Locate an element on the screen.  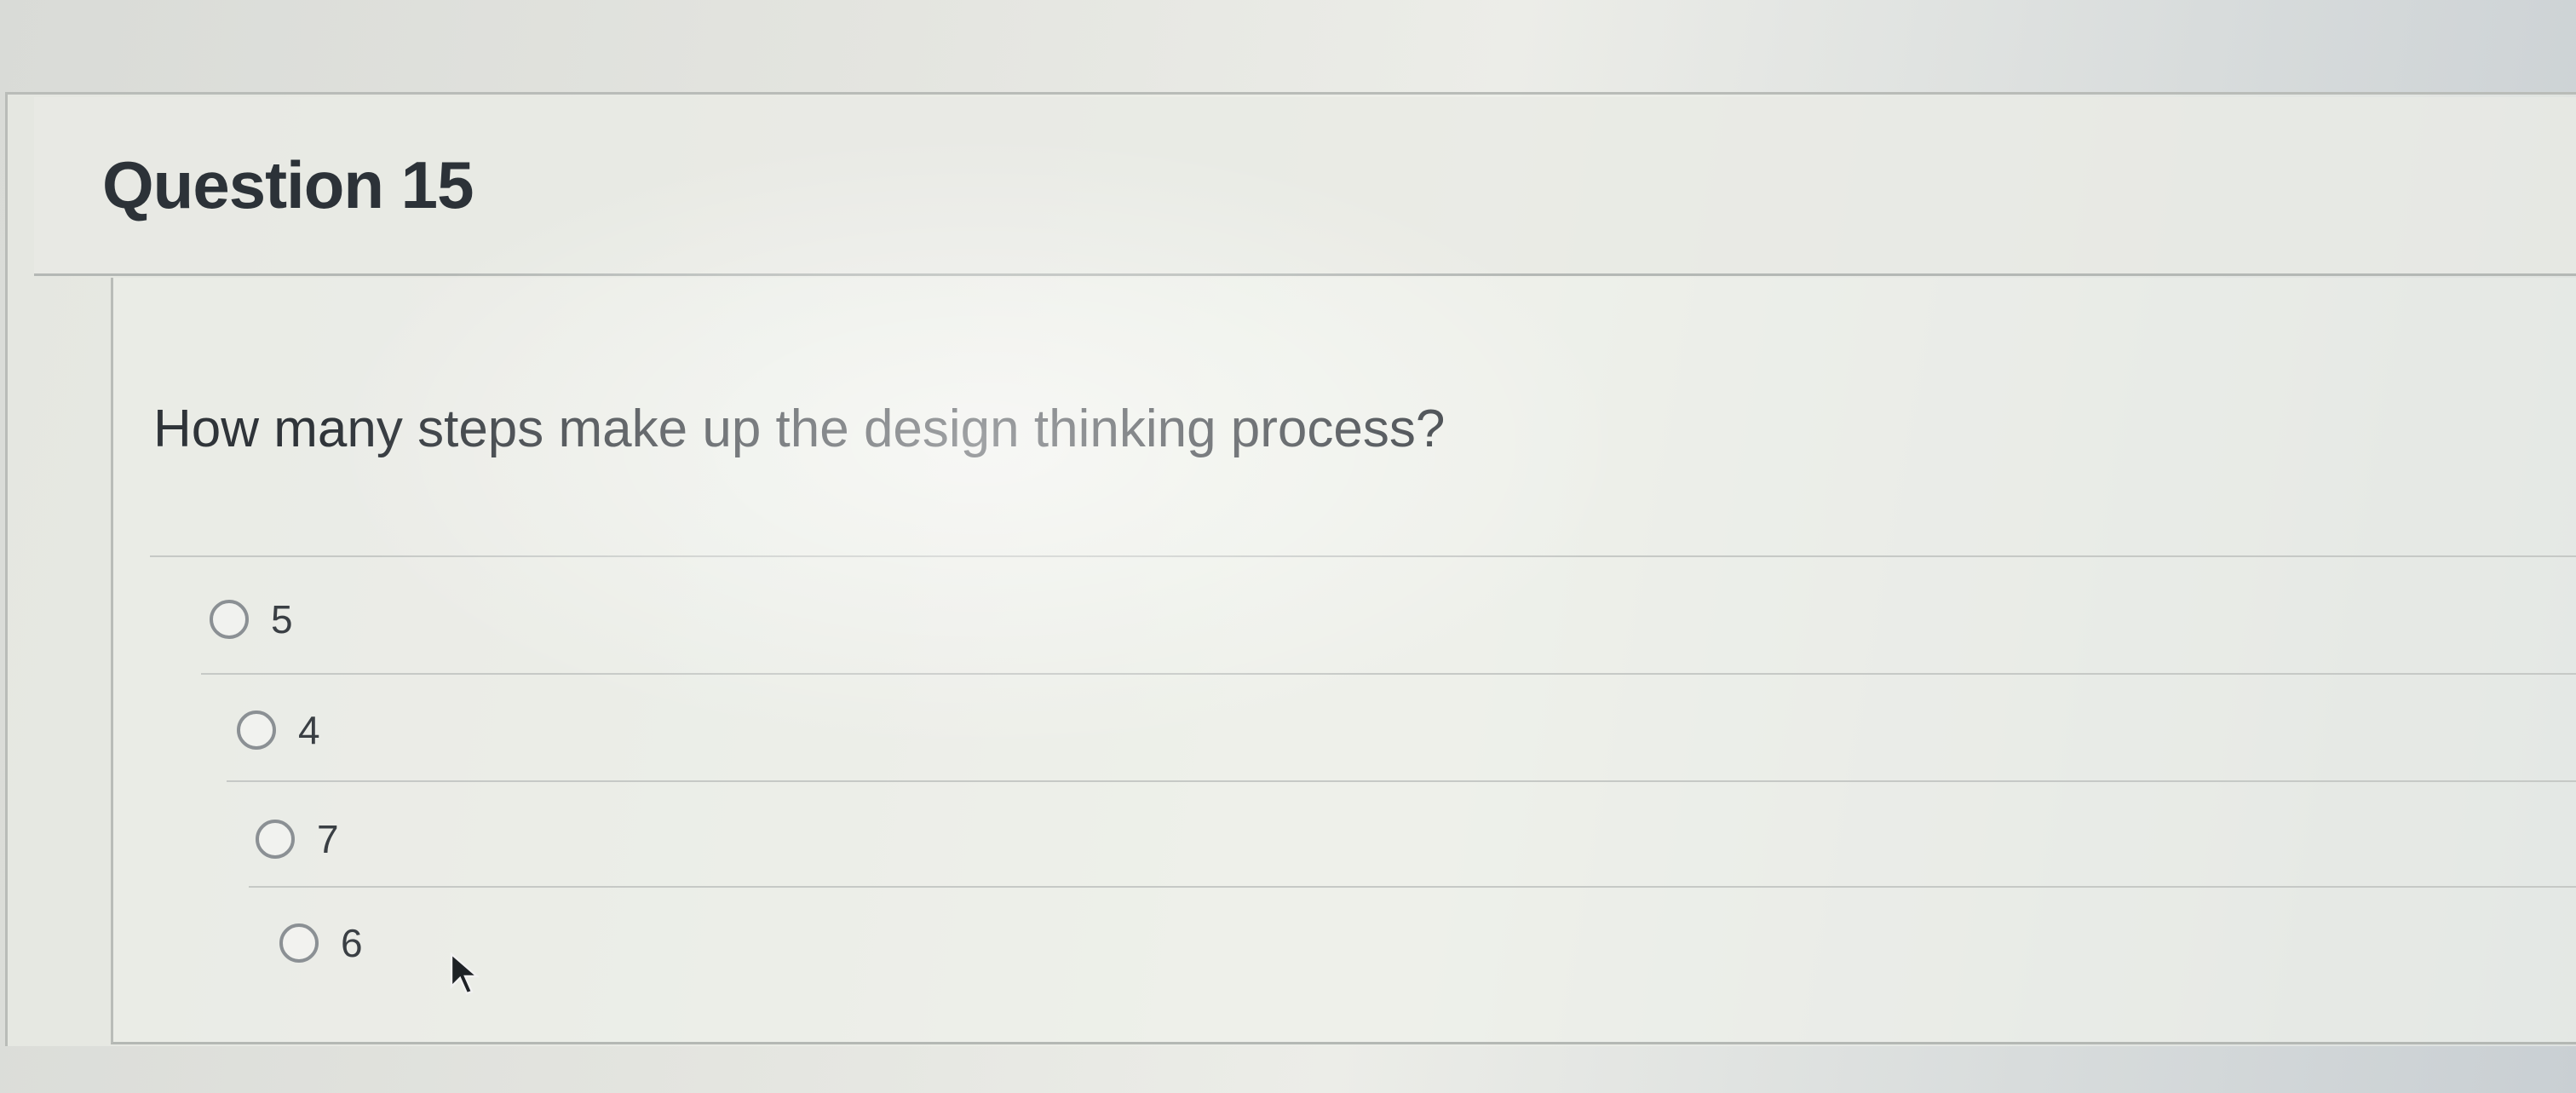
answer-option-4: 6 is located at coordinates (321, 943).